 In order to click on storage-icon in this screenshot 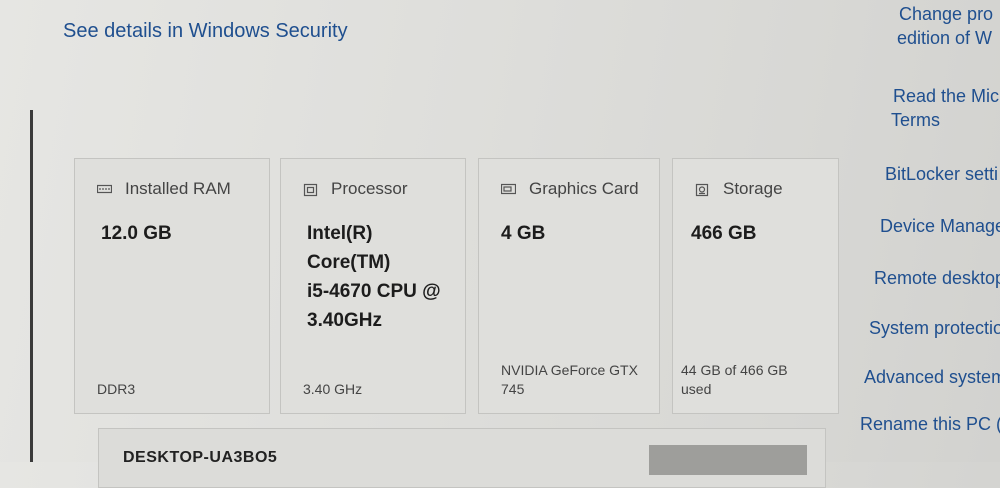, I will do `click(702, 190)`.